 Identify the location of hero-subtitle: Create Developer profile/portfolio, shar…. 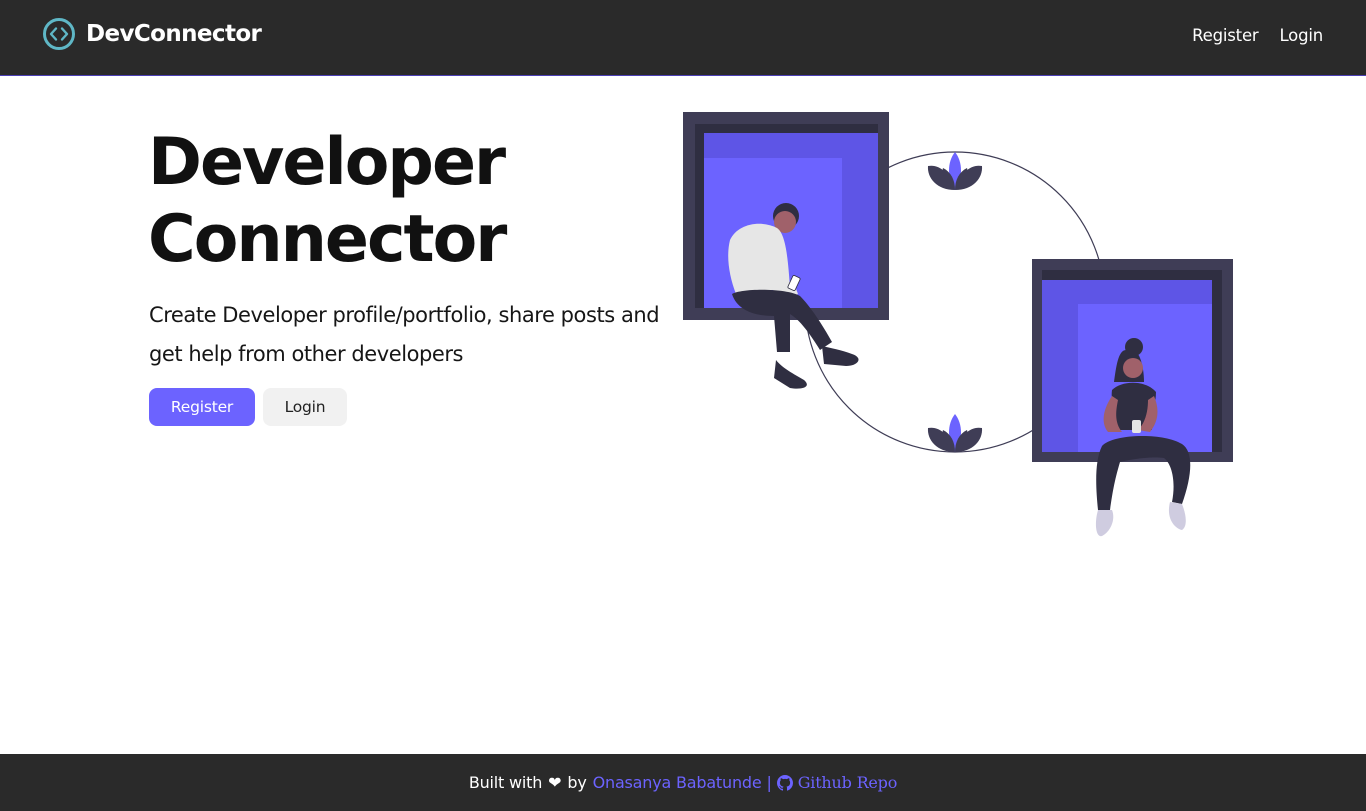
(404, 334).